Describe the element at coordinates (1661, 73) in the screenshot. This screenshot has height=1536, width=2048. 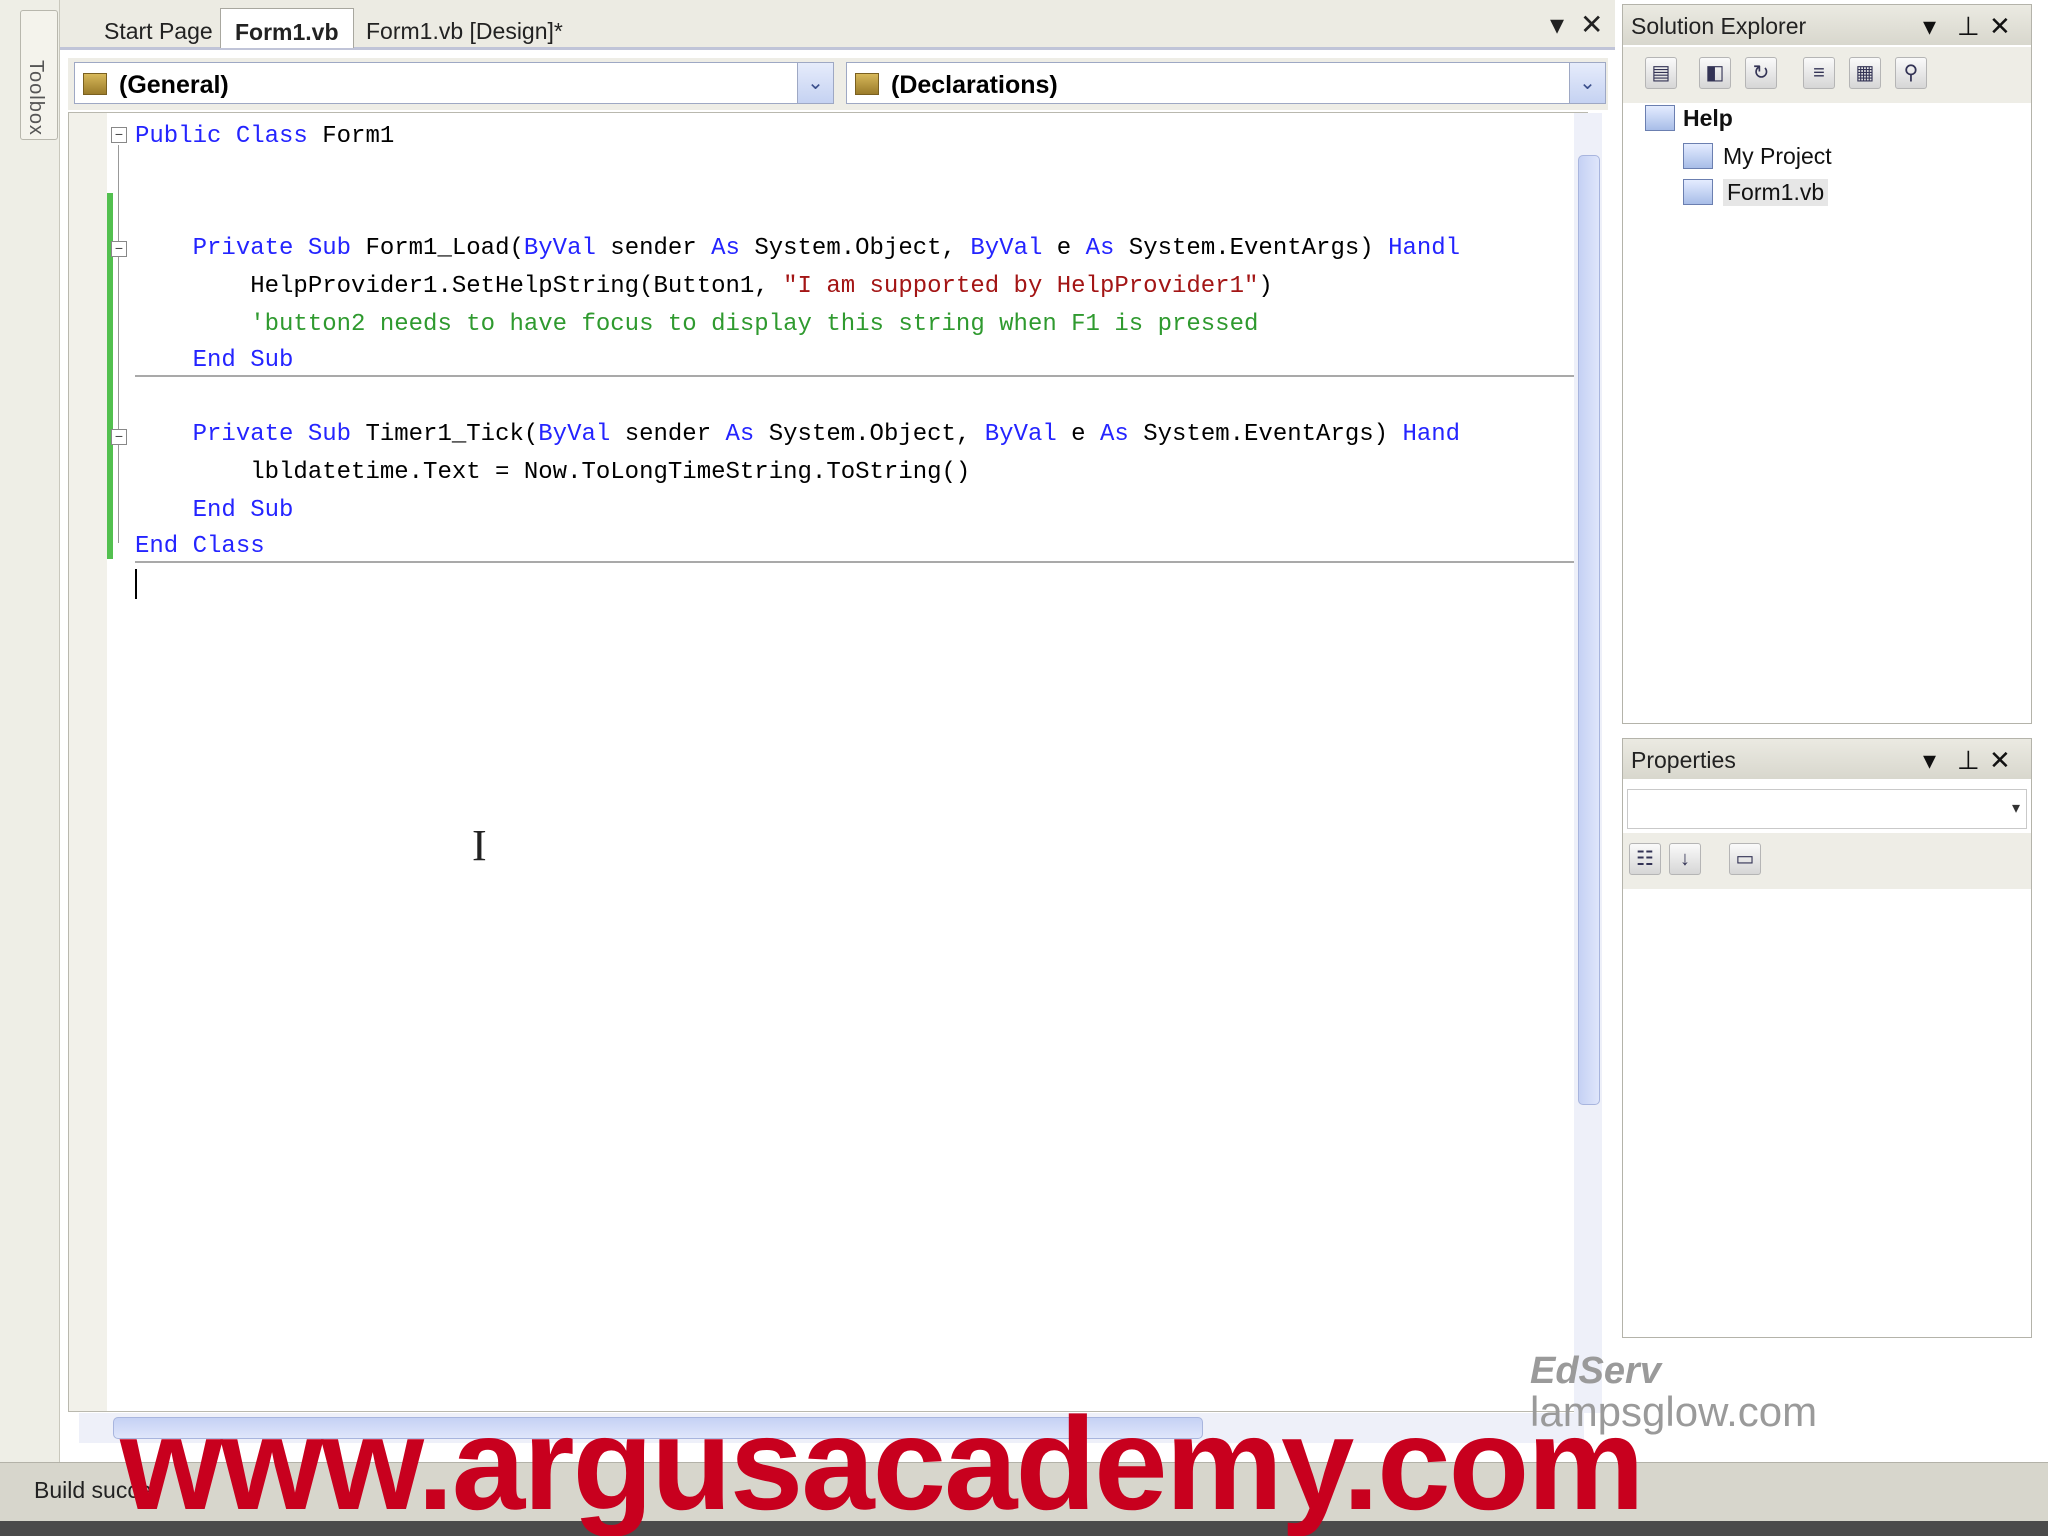
I see `properties-icon: ▤` at that location.